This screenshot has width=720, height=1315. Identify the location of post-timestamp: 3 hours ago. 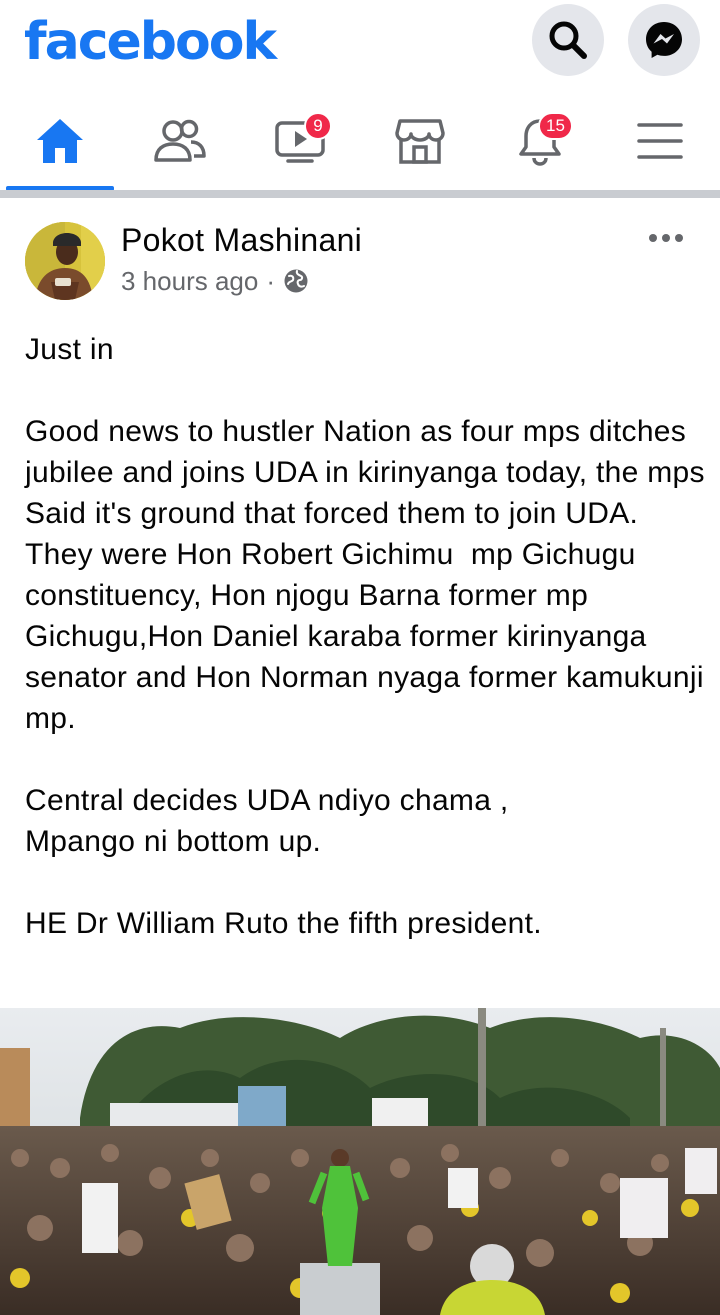
(189, 281).